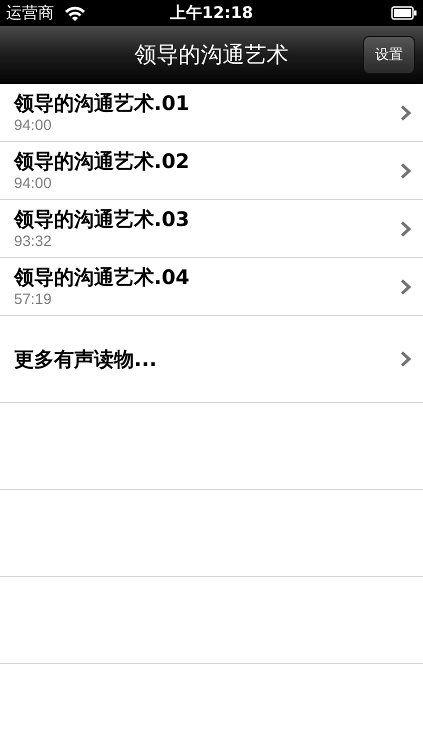 The image size is (423, 750). I want to click on episode-row: 领导的沟通艺术.04 57:19, so click(211, 287).